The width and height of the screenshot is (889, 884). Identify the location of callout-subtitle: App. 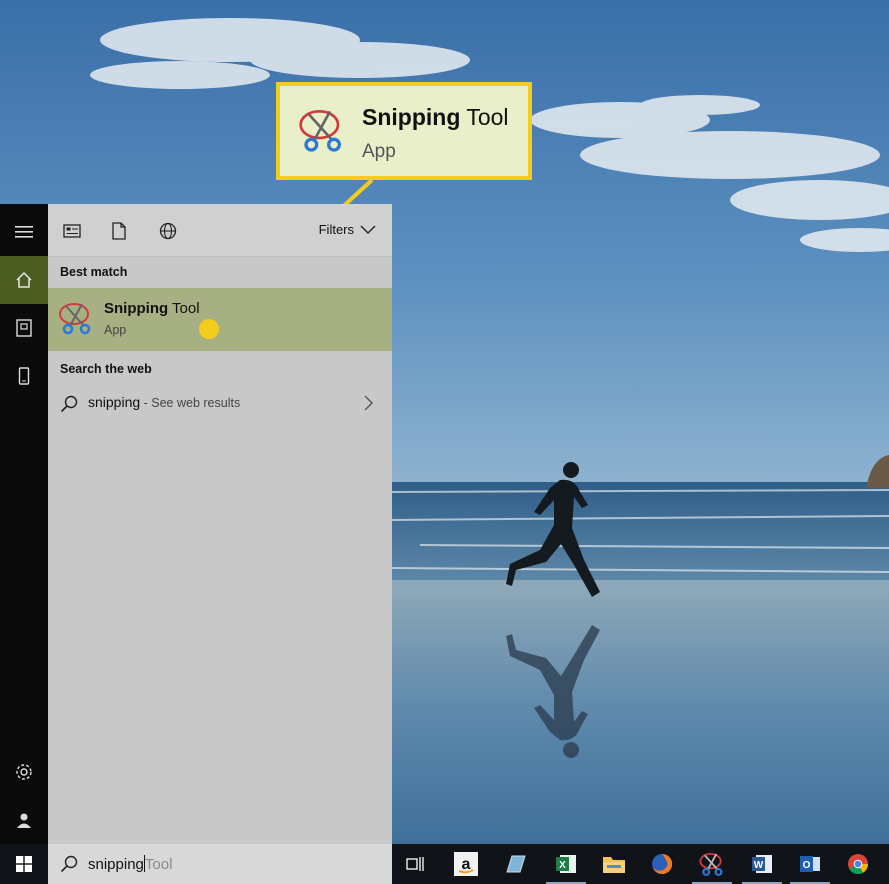
(379, 151).